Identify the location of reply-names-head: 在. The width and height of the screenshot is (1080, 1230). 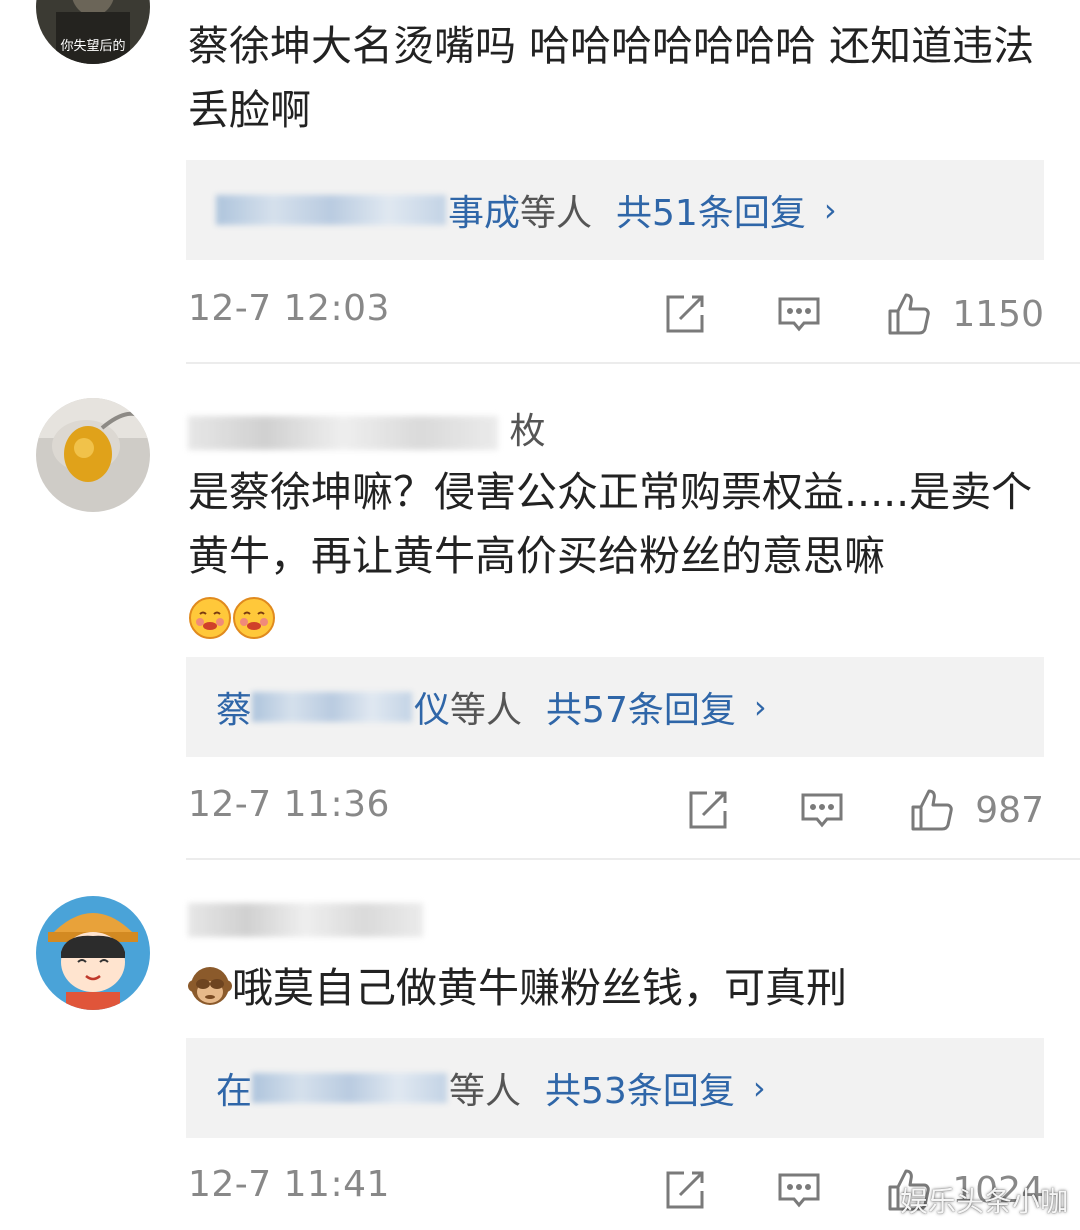
(234, 1091).